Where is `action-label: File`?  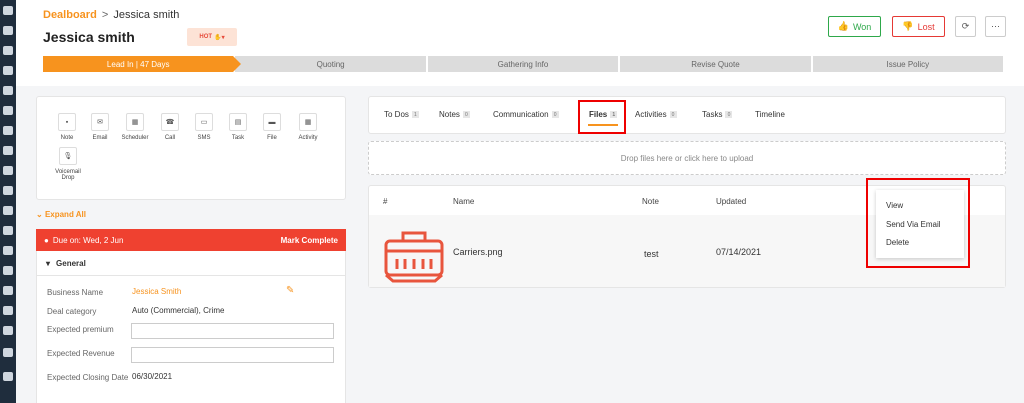
action-label: File is located at coordinates (272, 138).